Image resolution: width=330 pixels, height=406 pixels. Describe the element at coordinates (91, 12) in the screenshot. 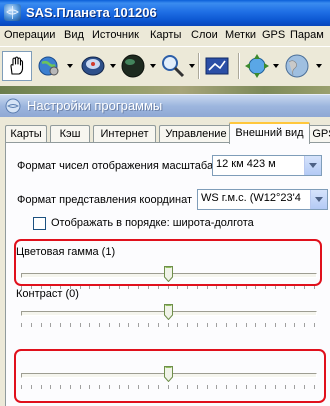

I see `window-title: SAS.Планета 101206` at that location.